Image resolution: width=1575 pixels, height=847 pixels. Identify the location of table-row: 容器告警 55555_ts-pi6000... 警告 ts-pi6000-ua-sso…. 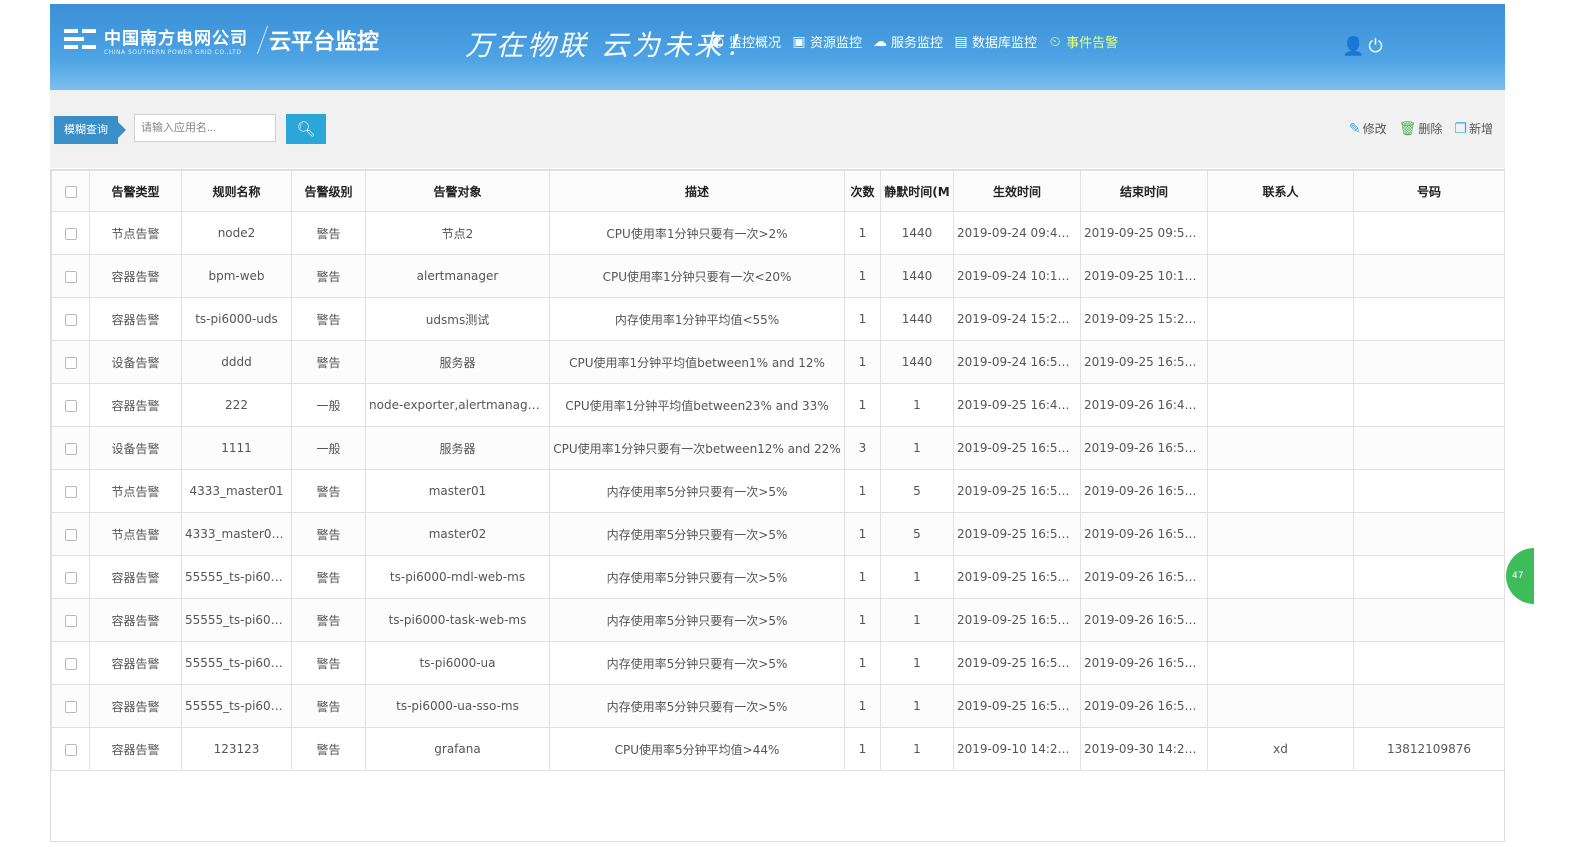
(778, 706).